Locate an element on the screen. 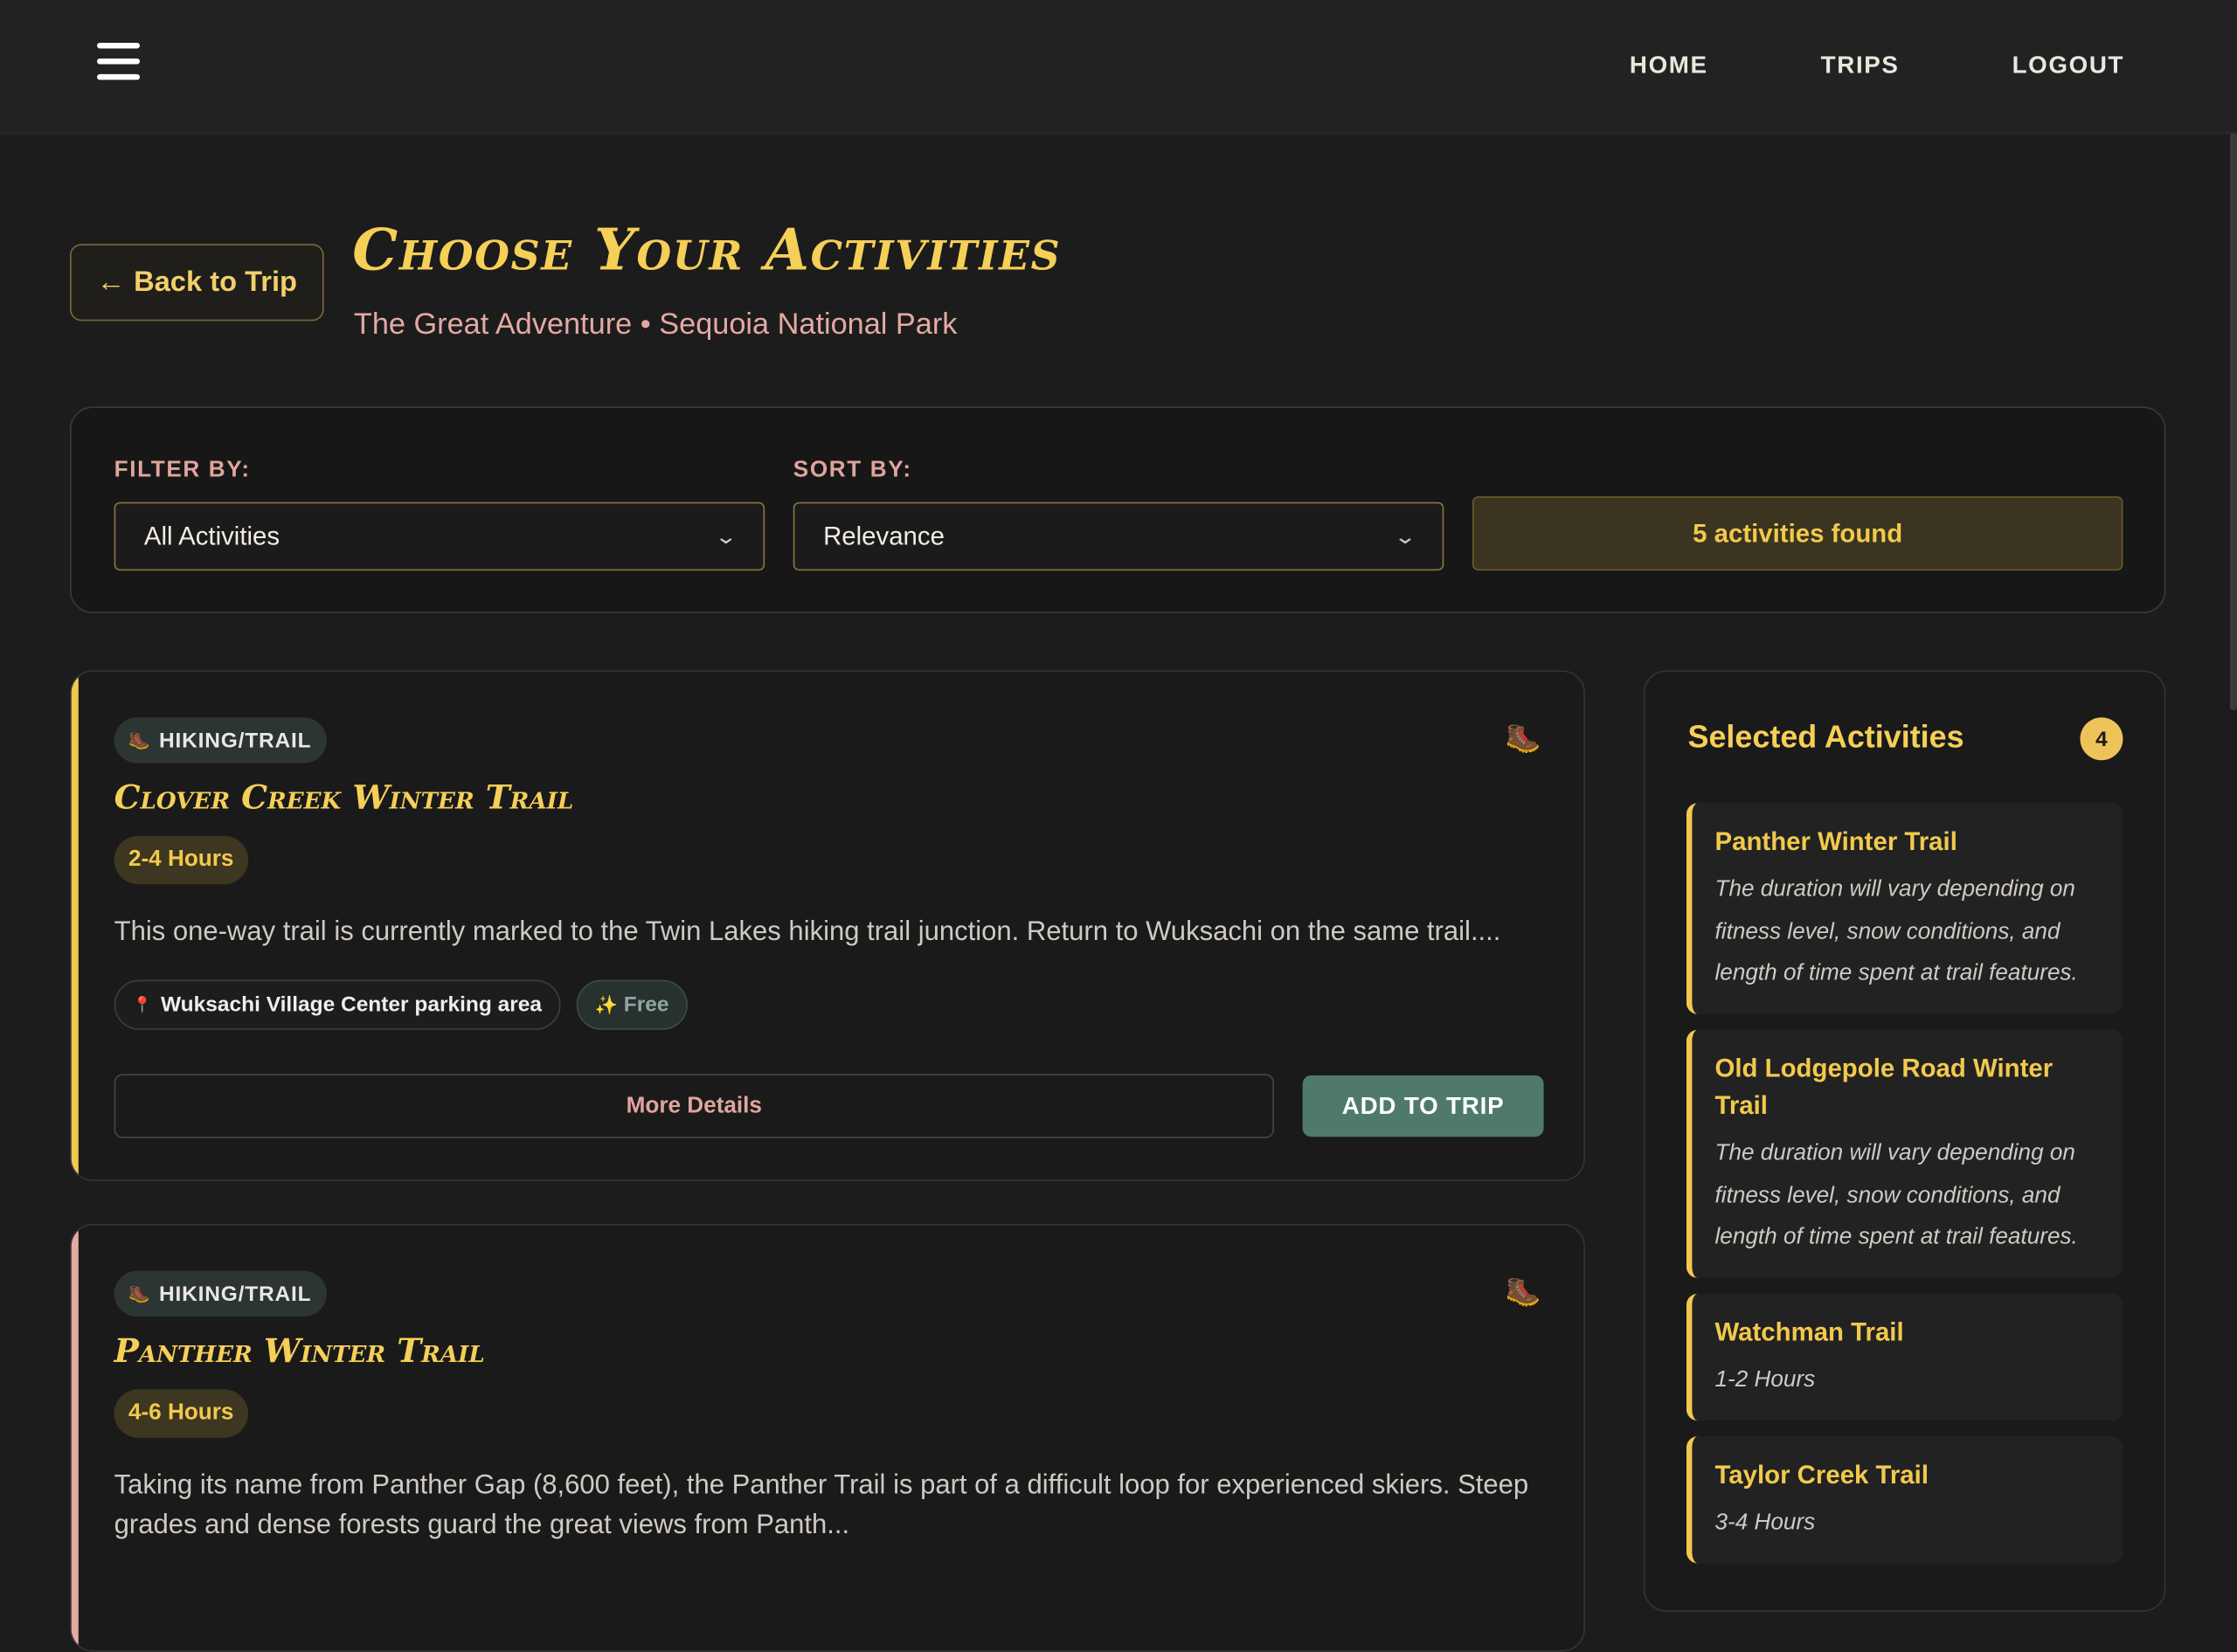 The image size is (2237, 1652). price-pill: ✨ Free is located at coordinates (632, 1004).